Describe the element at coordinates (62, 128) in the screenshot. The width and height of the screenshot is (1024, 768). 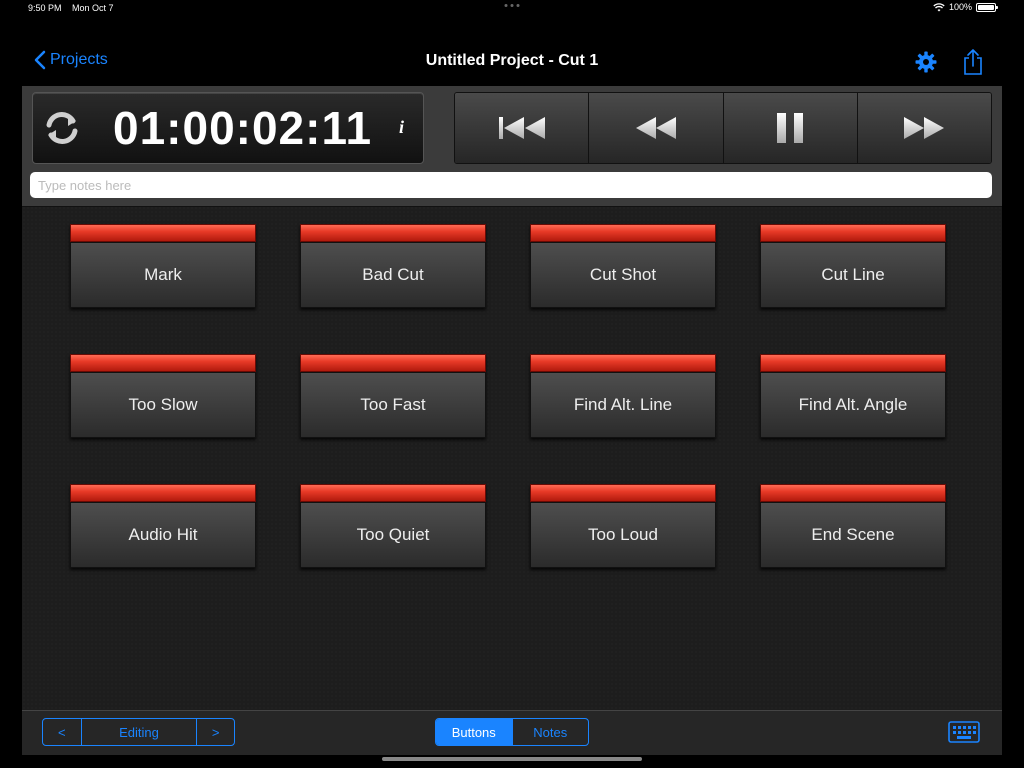
I see `sync-icon` at that location.